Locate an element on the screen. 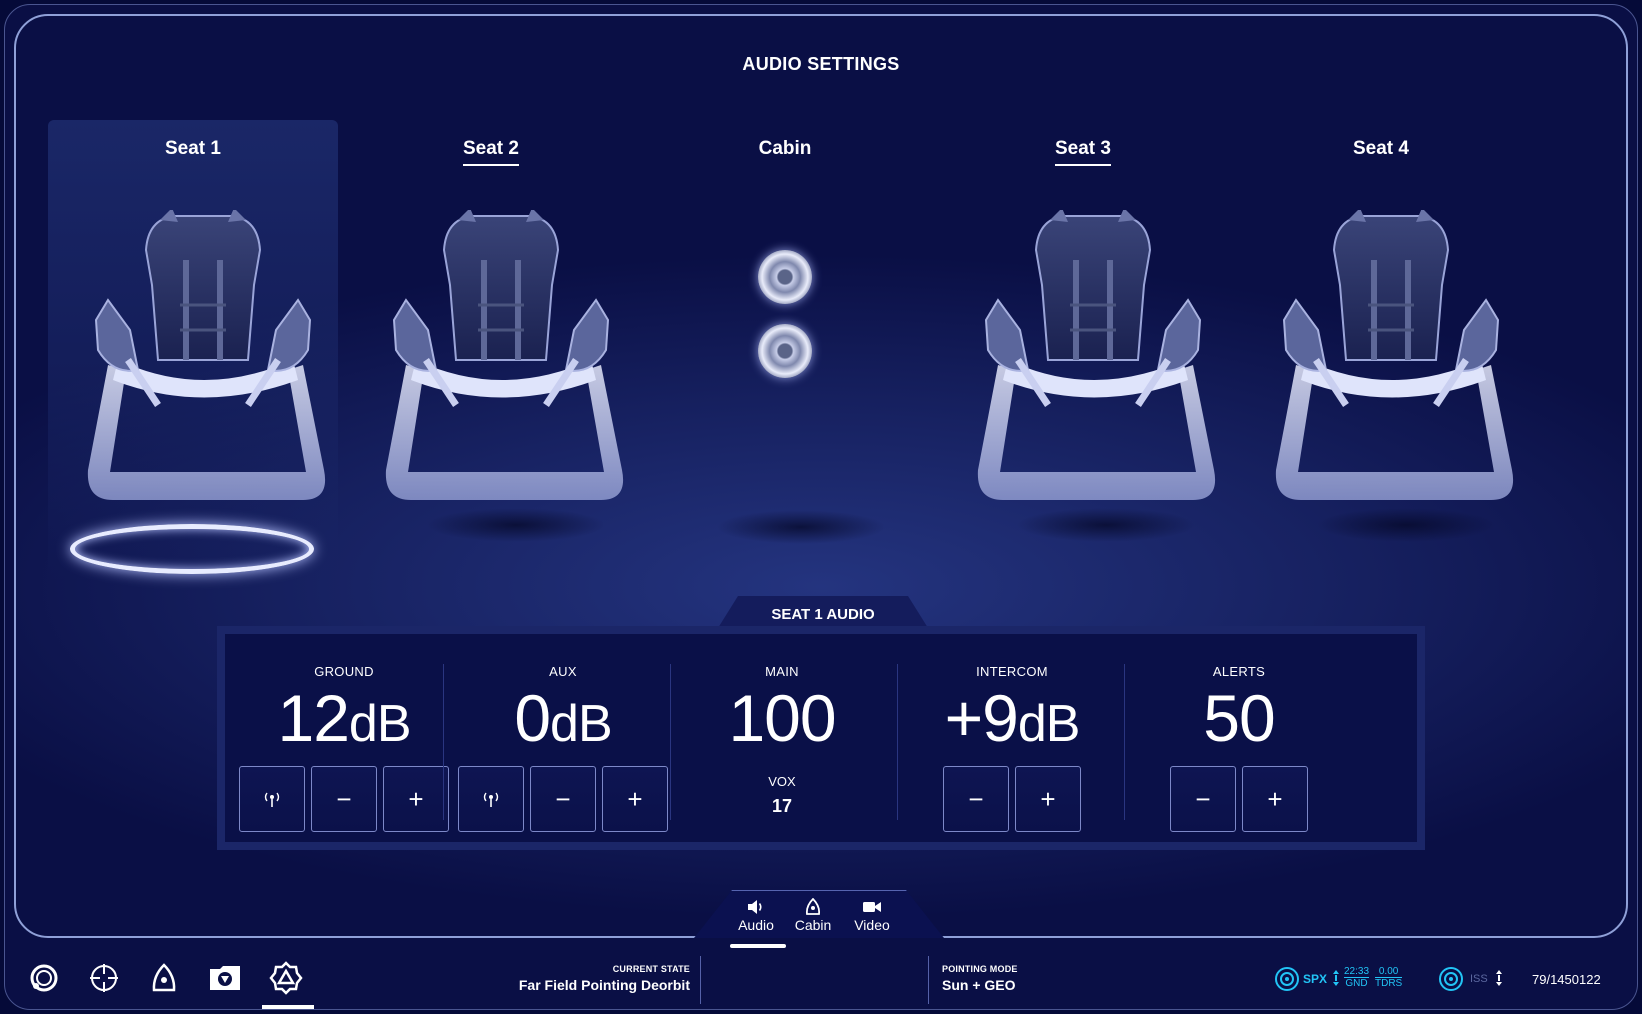 This screenshot has width=1642, height=1014. channel-value: 50 is located at coordinates (1239, 718).